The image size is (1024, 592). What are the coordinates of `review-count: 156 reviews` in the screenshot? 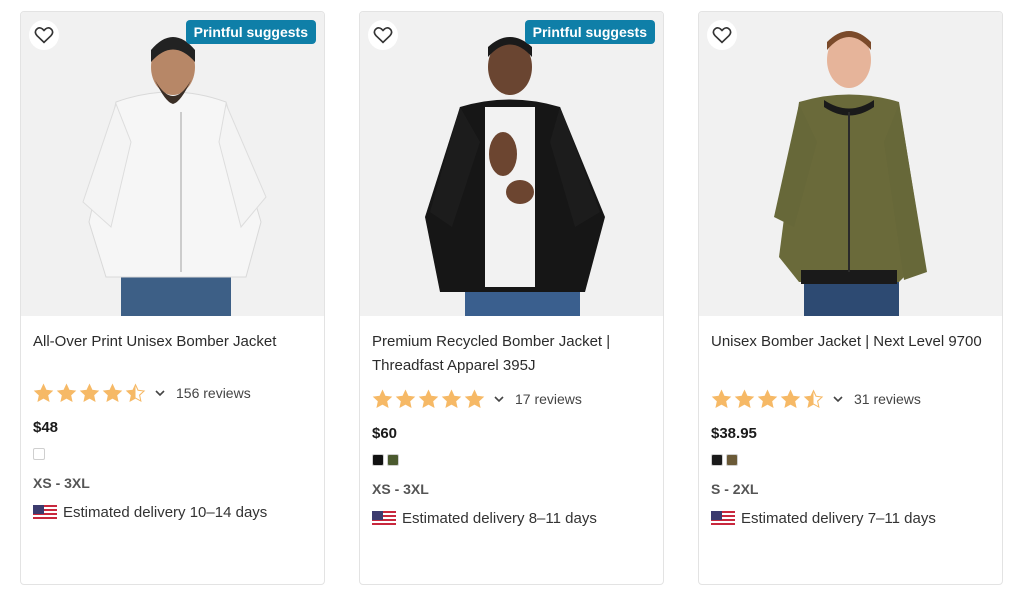 It's located at (213, 393).